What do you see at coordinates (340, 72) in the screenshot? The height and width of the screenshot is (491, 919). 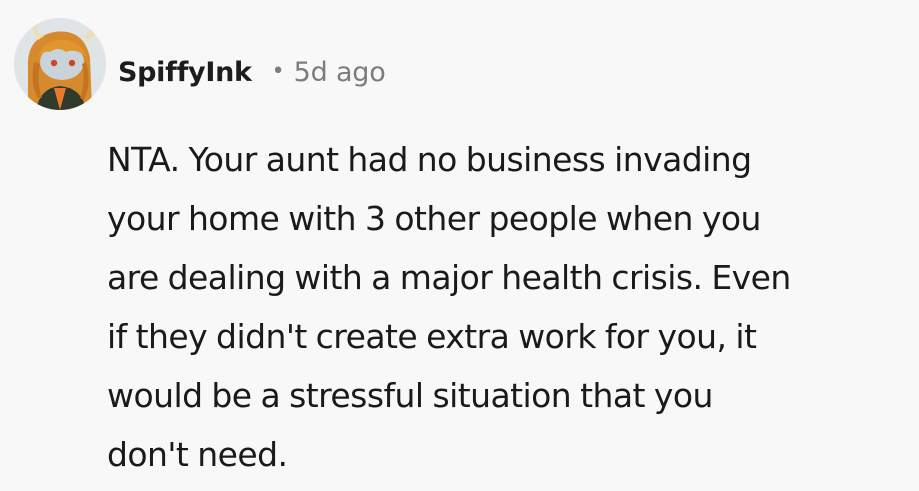 I see `comment-timestamp: 5d ago` at bounding box center [340, 72].